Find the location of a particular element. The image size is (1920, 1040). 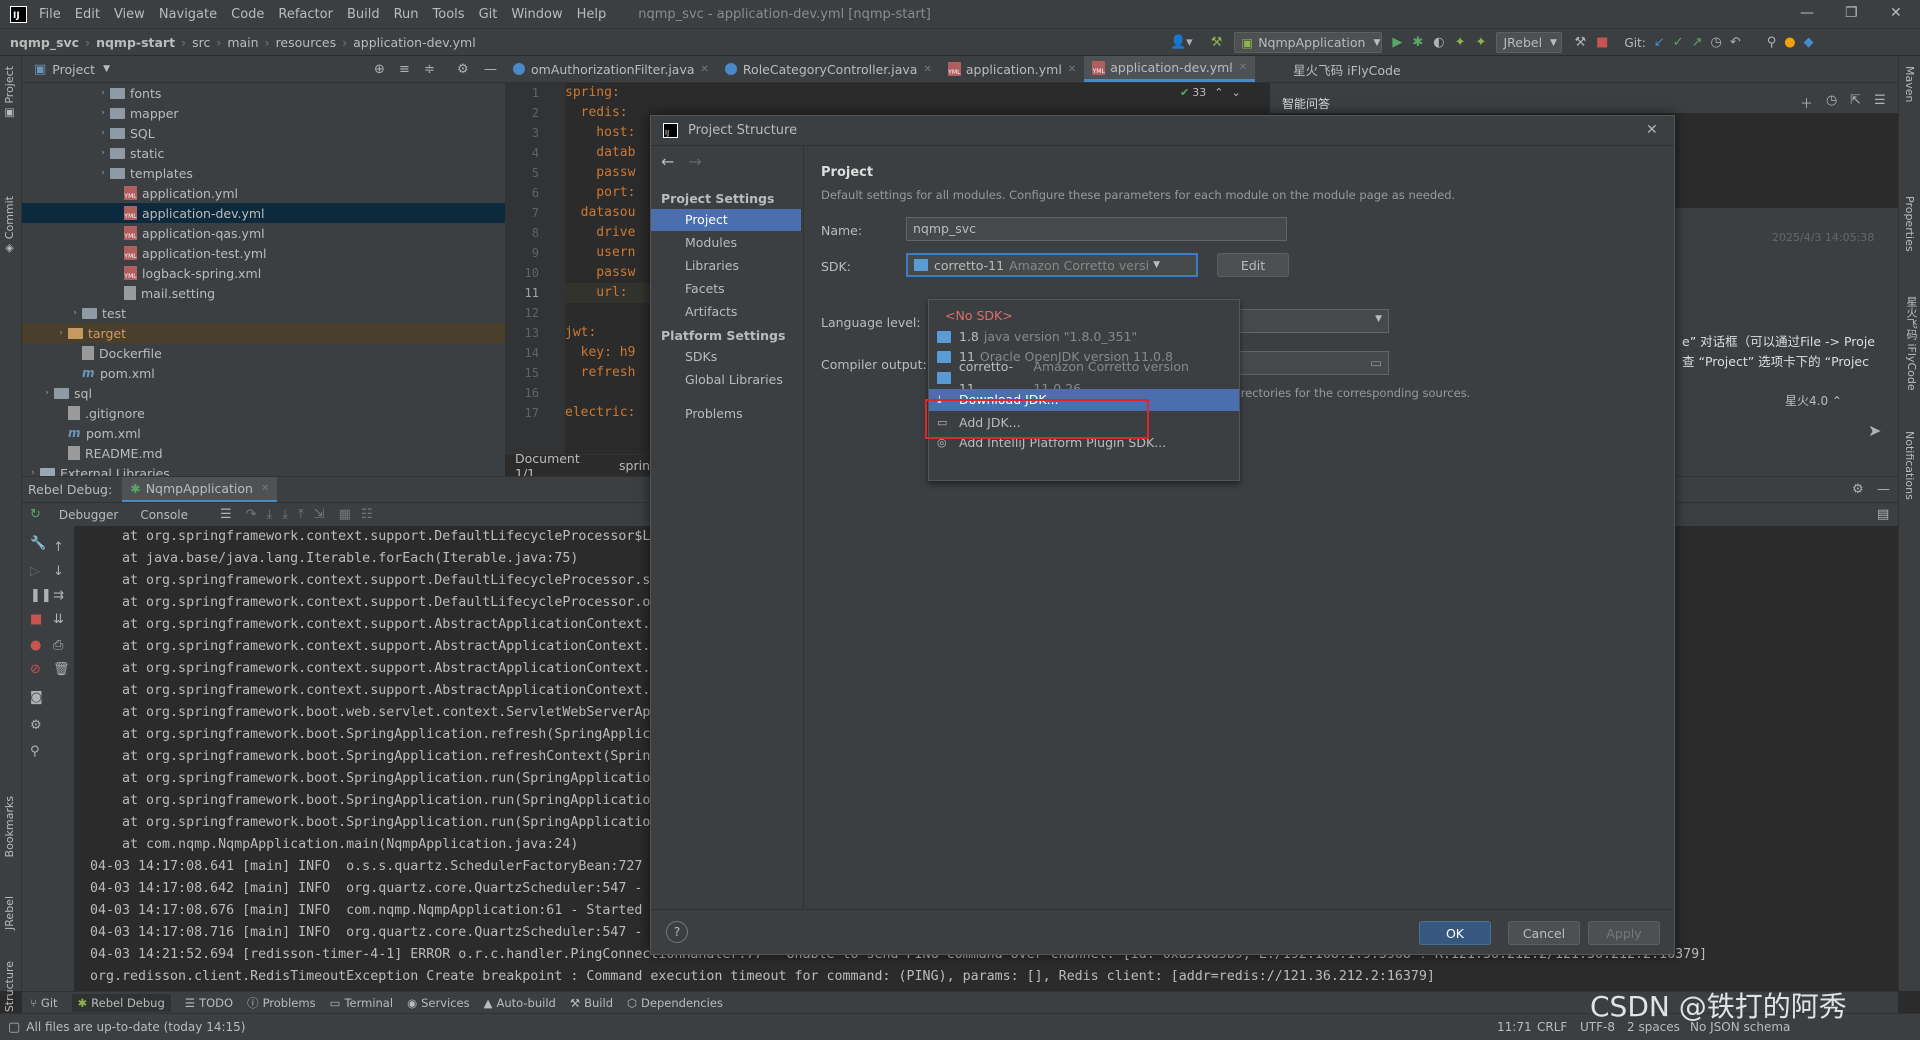

settings-item-project: Project is located at coordinates (726, 220).